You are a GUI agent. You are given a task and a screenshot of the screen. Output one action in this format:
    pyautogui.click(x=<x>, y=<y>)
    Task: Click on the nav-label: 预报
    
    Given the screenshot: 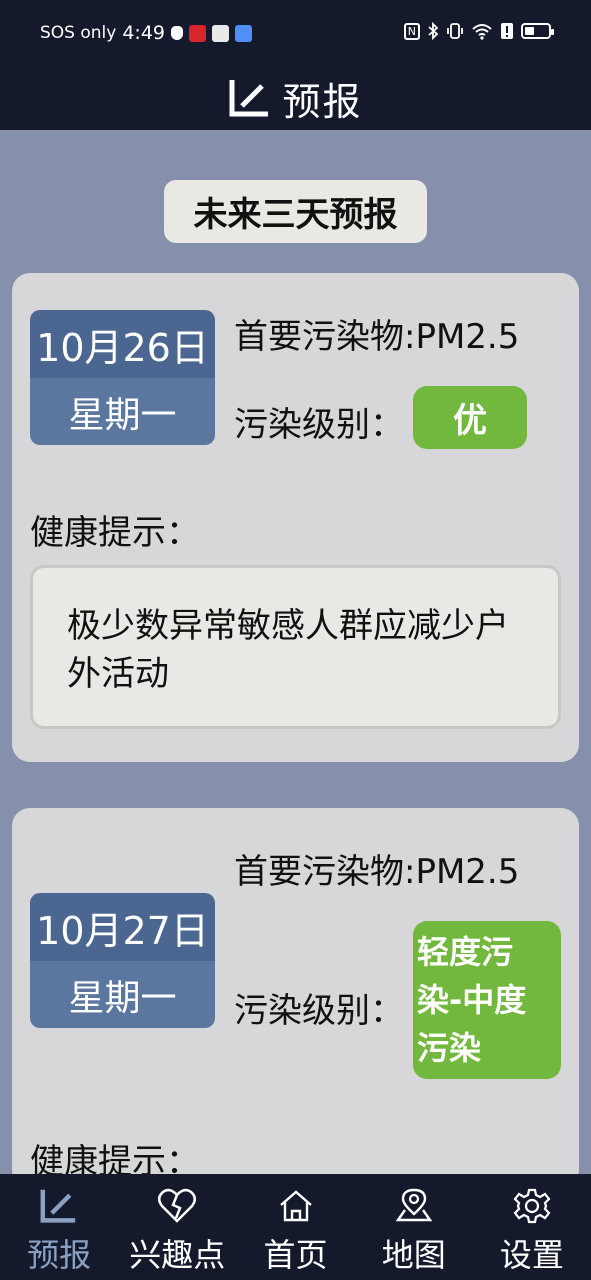 What is the action you would take?
    pyautogui.click(x=59, y=1255)
    